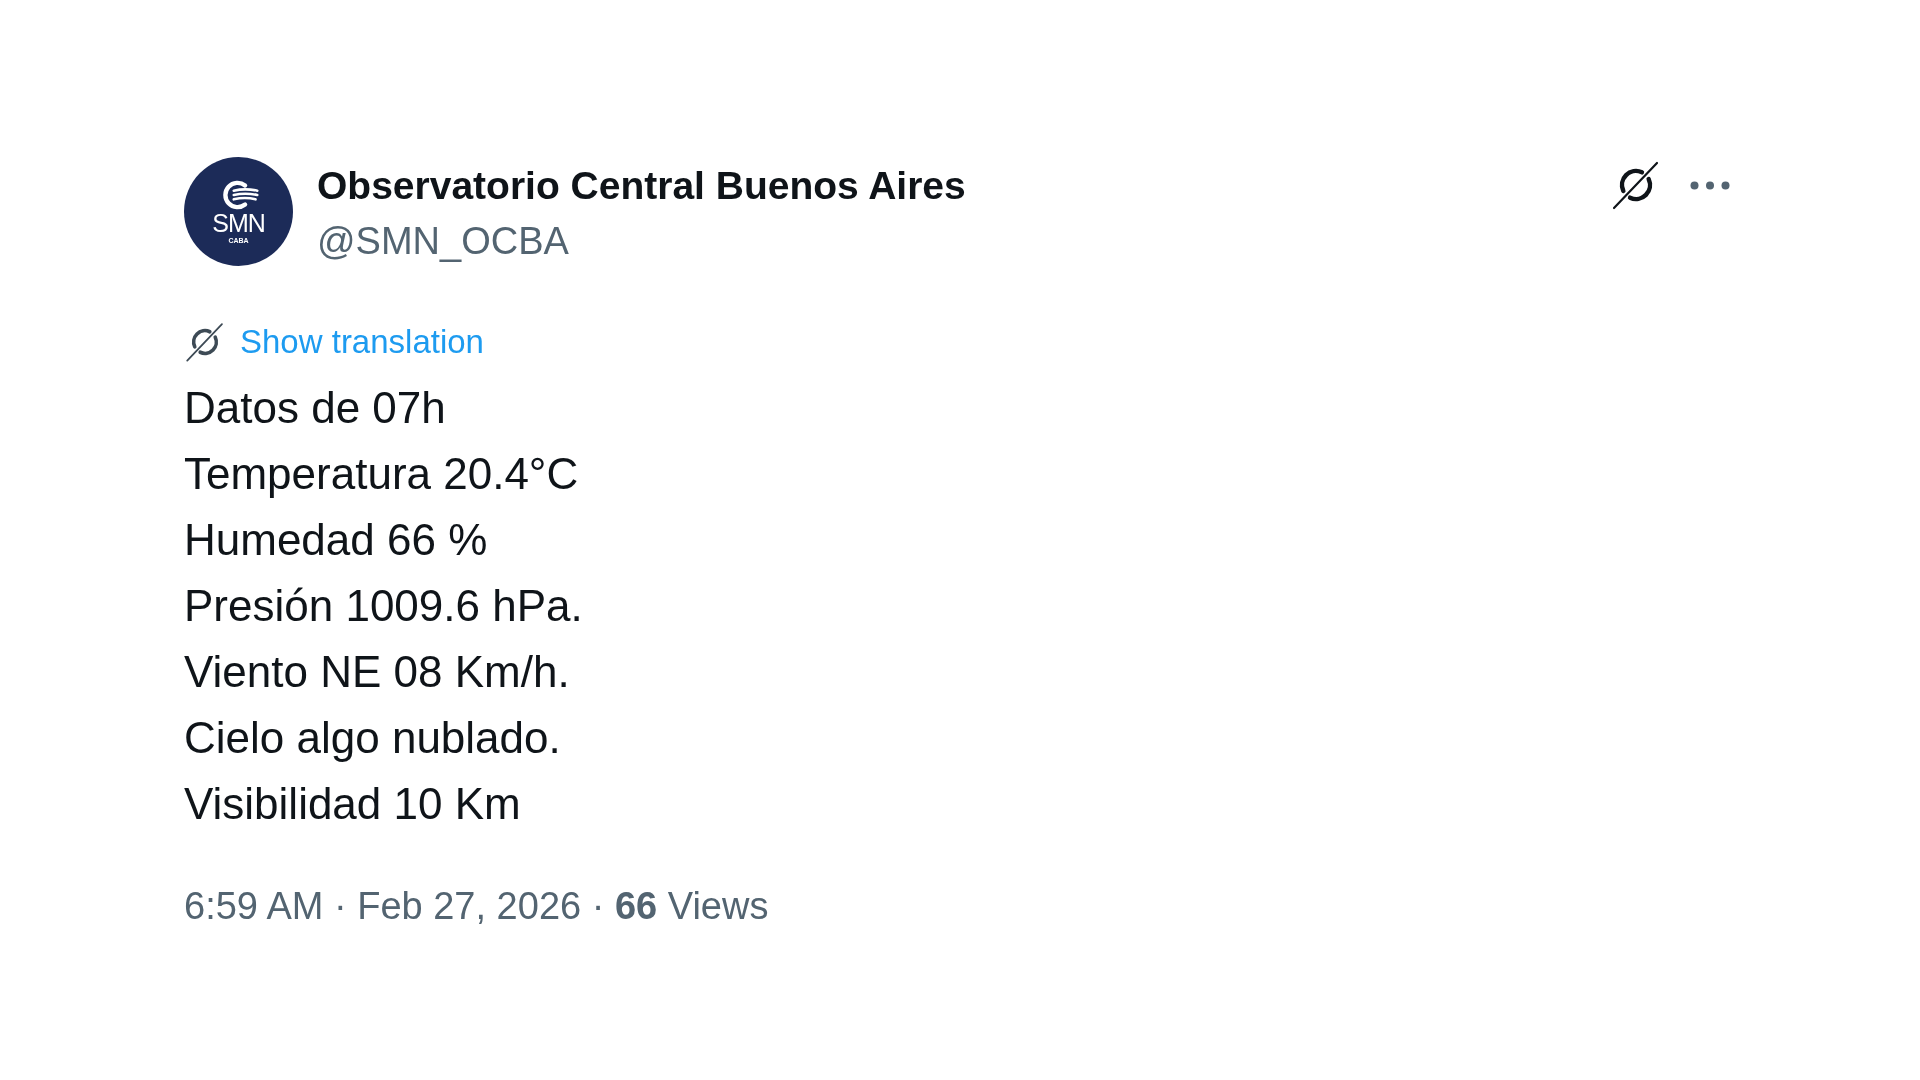 The image size is (1920, 1080). Describe the element at coordinates (476, 906) in the screenshot. I see `post-time-and-views: 6:59 AM · Feb 27, 2026 · 66 Views` at that location.